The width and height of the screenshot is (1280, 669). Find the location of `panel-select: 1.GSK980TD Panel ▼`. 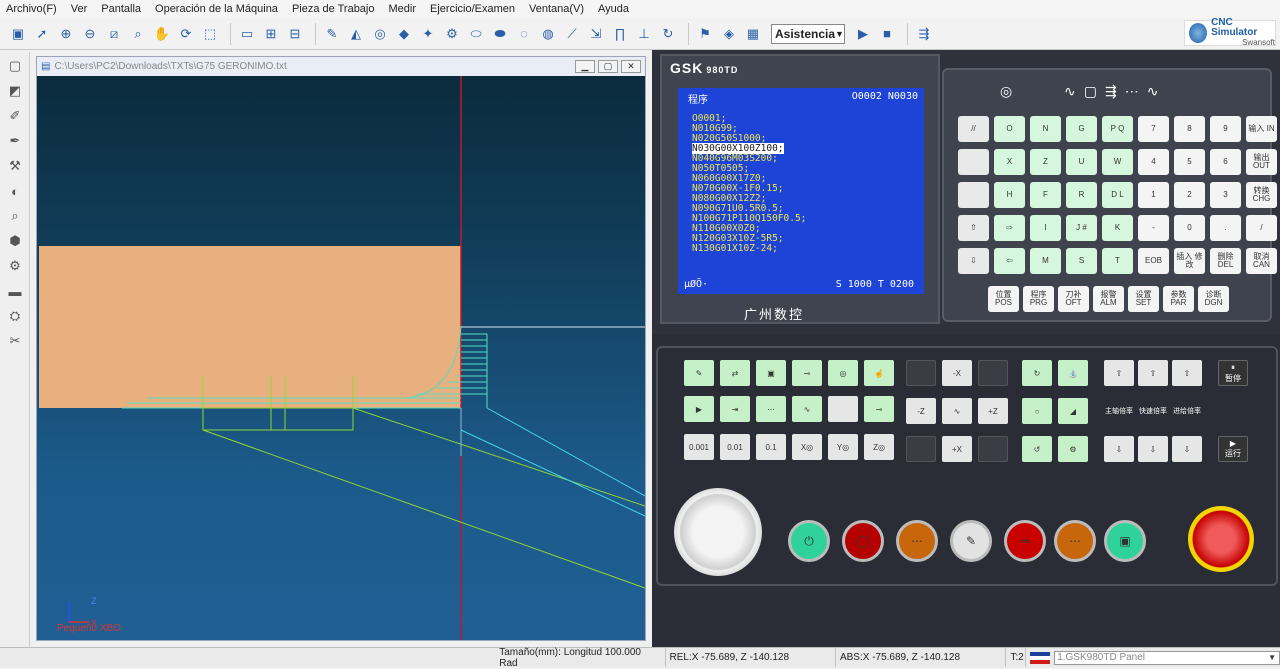

panel-select: 1.GSK980TD Panel ▼ is located at coordinates (1167, 657).